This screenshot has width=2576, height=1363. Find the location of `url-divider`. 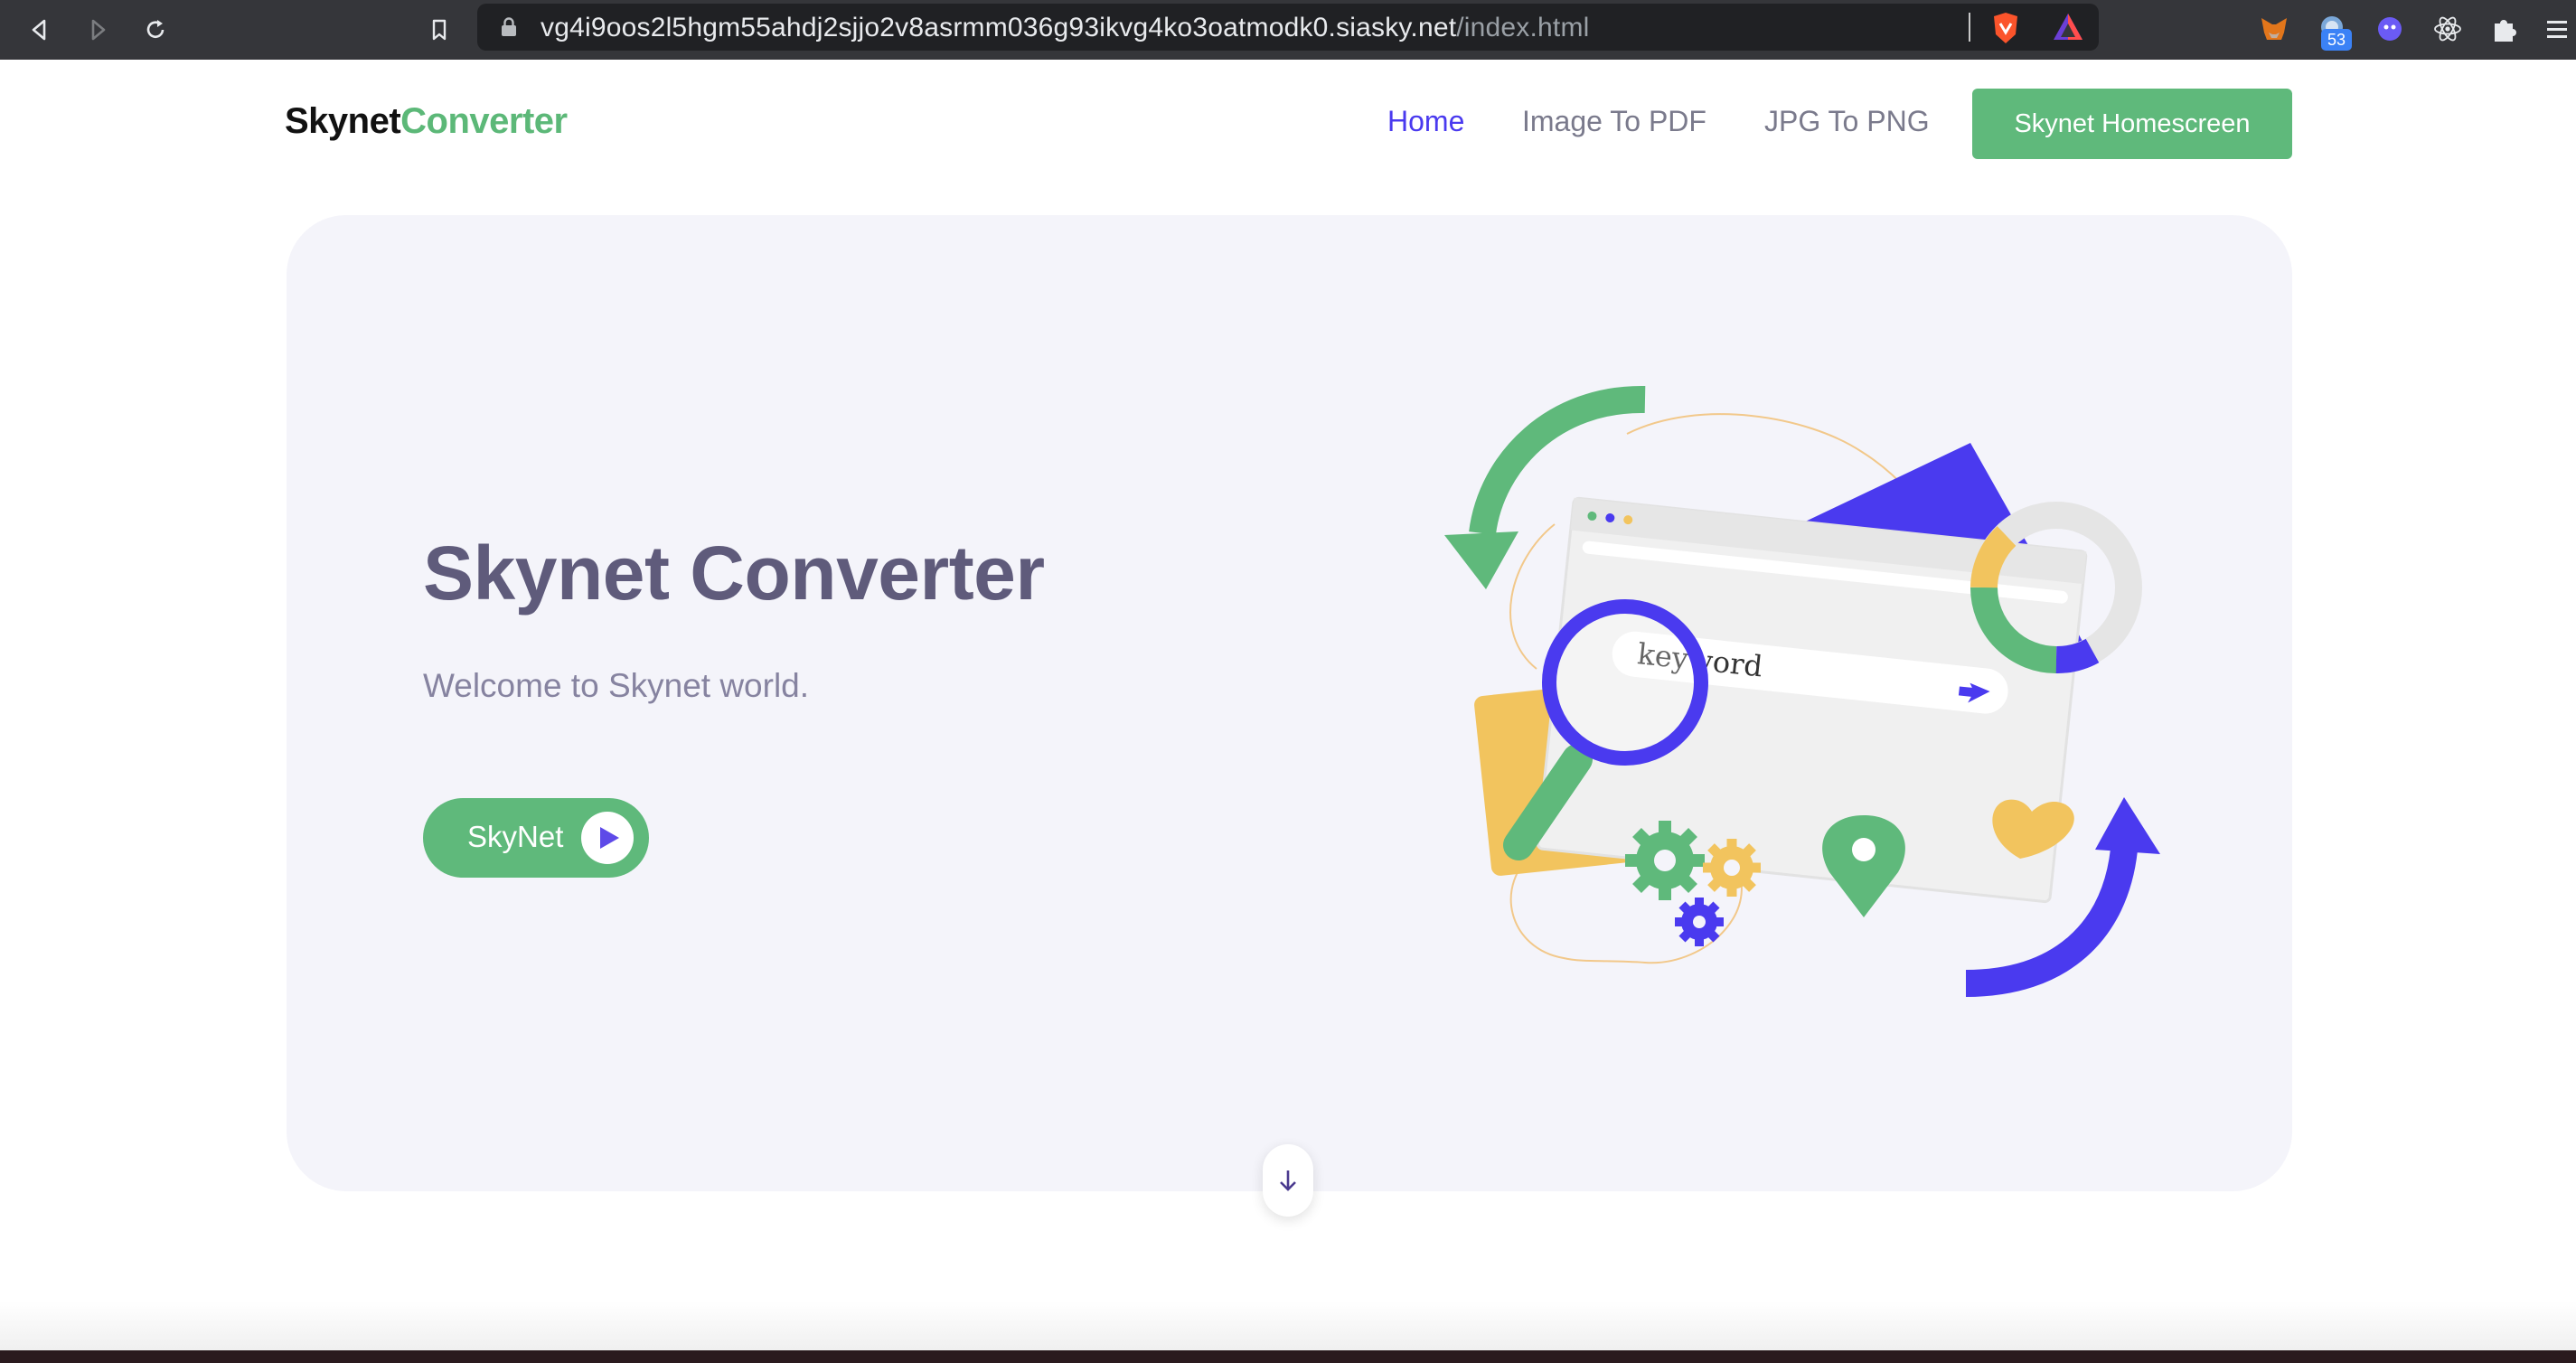

url-divider is located at coordinates (1969, 27).